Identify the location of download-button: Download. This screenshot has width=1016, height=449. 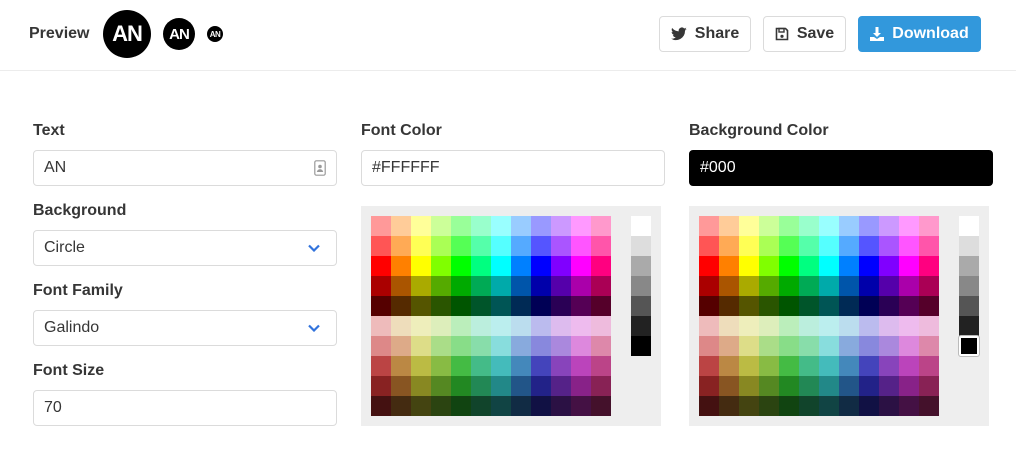
(919, 34).